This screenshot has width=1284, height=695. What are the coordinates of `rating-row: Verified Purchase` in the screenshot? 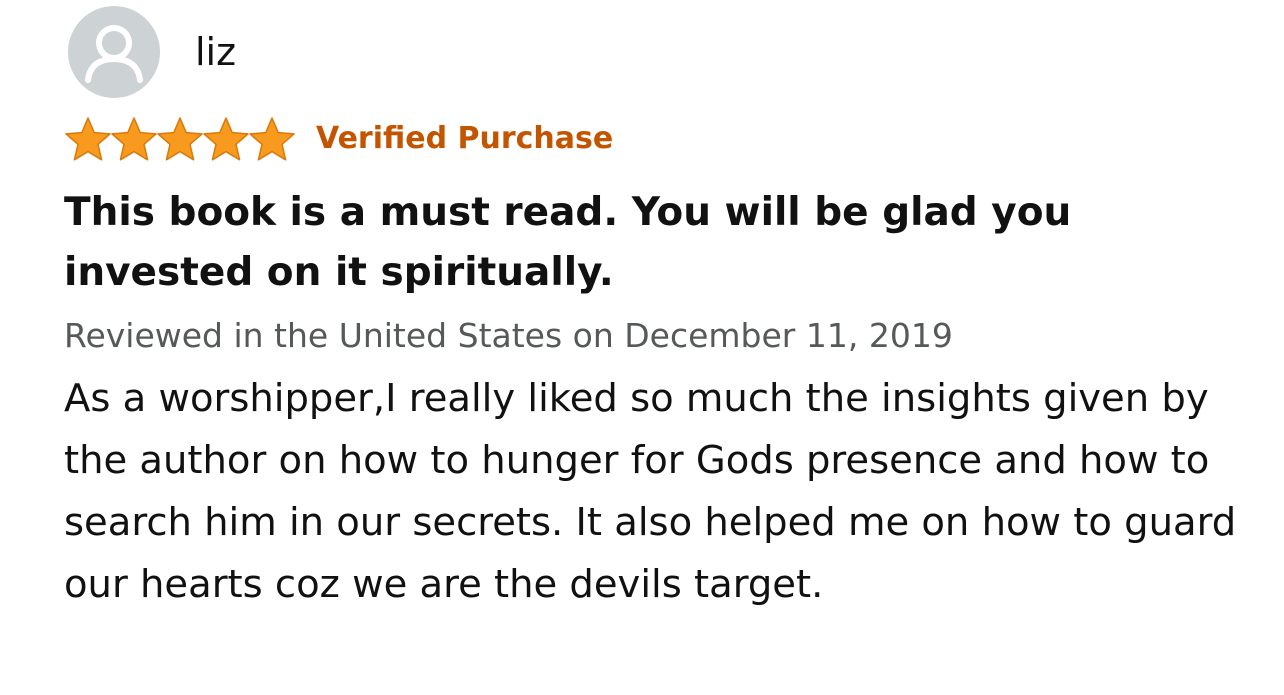 It's located at (338, 139).